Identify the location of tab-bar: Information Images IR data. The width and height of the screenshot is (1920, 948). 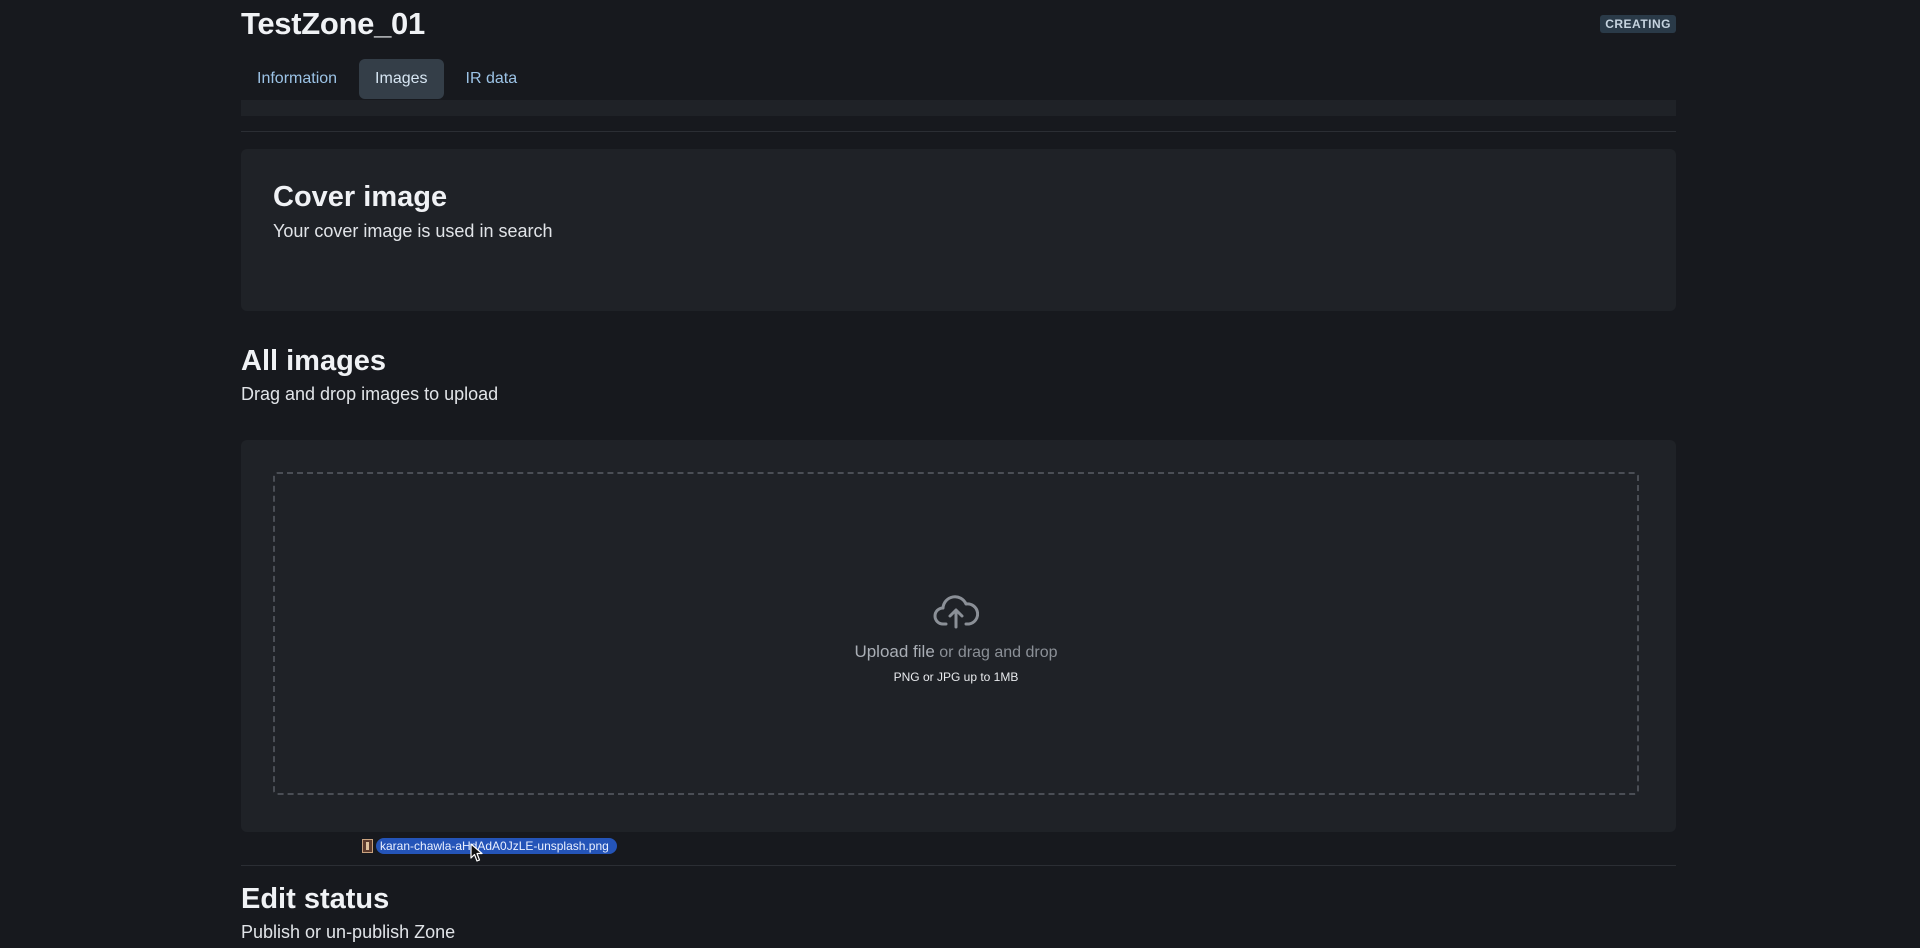
(387, 79).